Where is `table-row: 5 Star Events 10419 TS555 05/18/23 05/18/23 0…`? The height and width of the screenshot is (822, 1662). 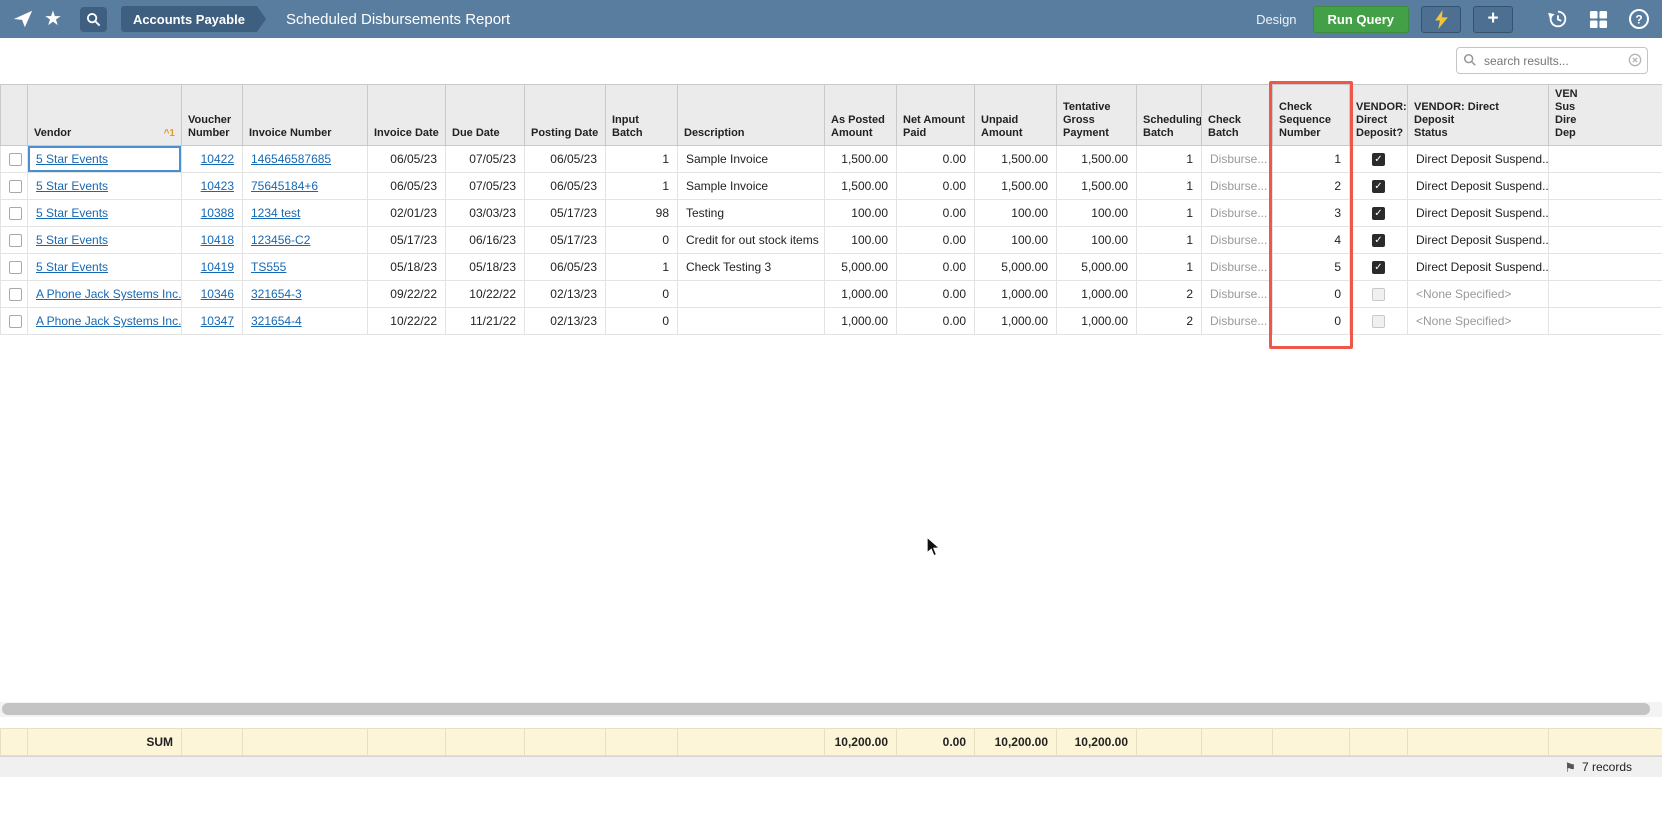 table-row: 5 Star Events 10419 TS555 05/18/23 05/18/23 0… is located at coordinates (831, 267).